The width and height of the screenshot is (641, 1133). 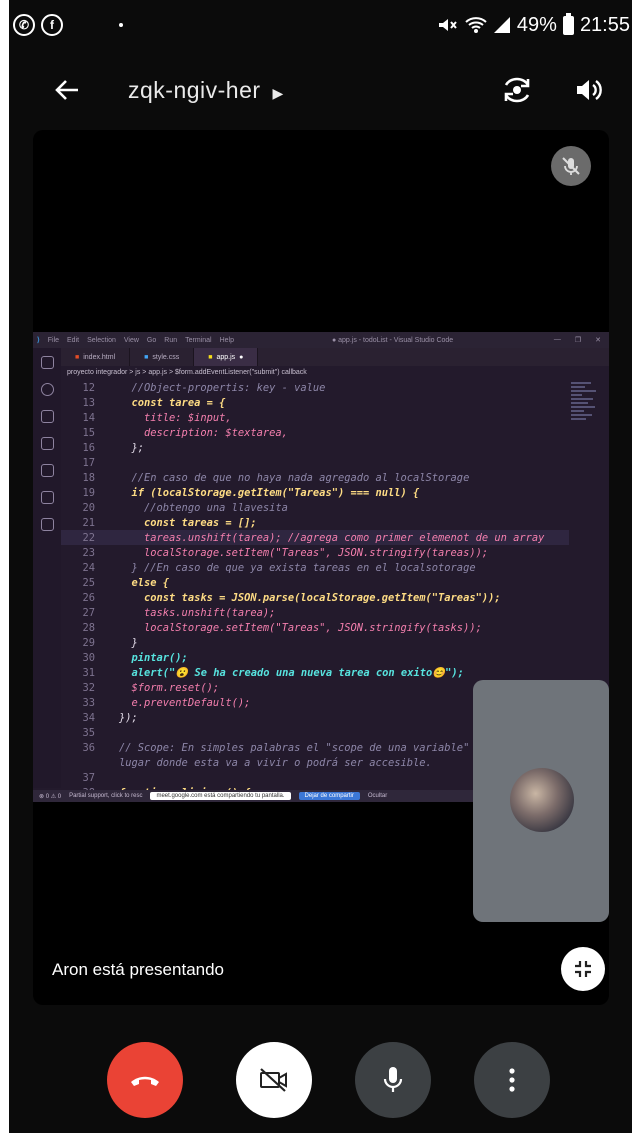 I want to click on self-view-tile, so click(x=541, y=801).